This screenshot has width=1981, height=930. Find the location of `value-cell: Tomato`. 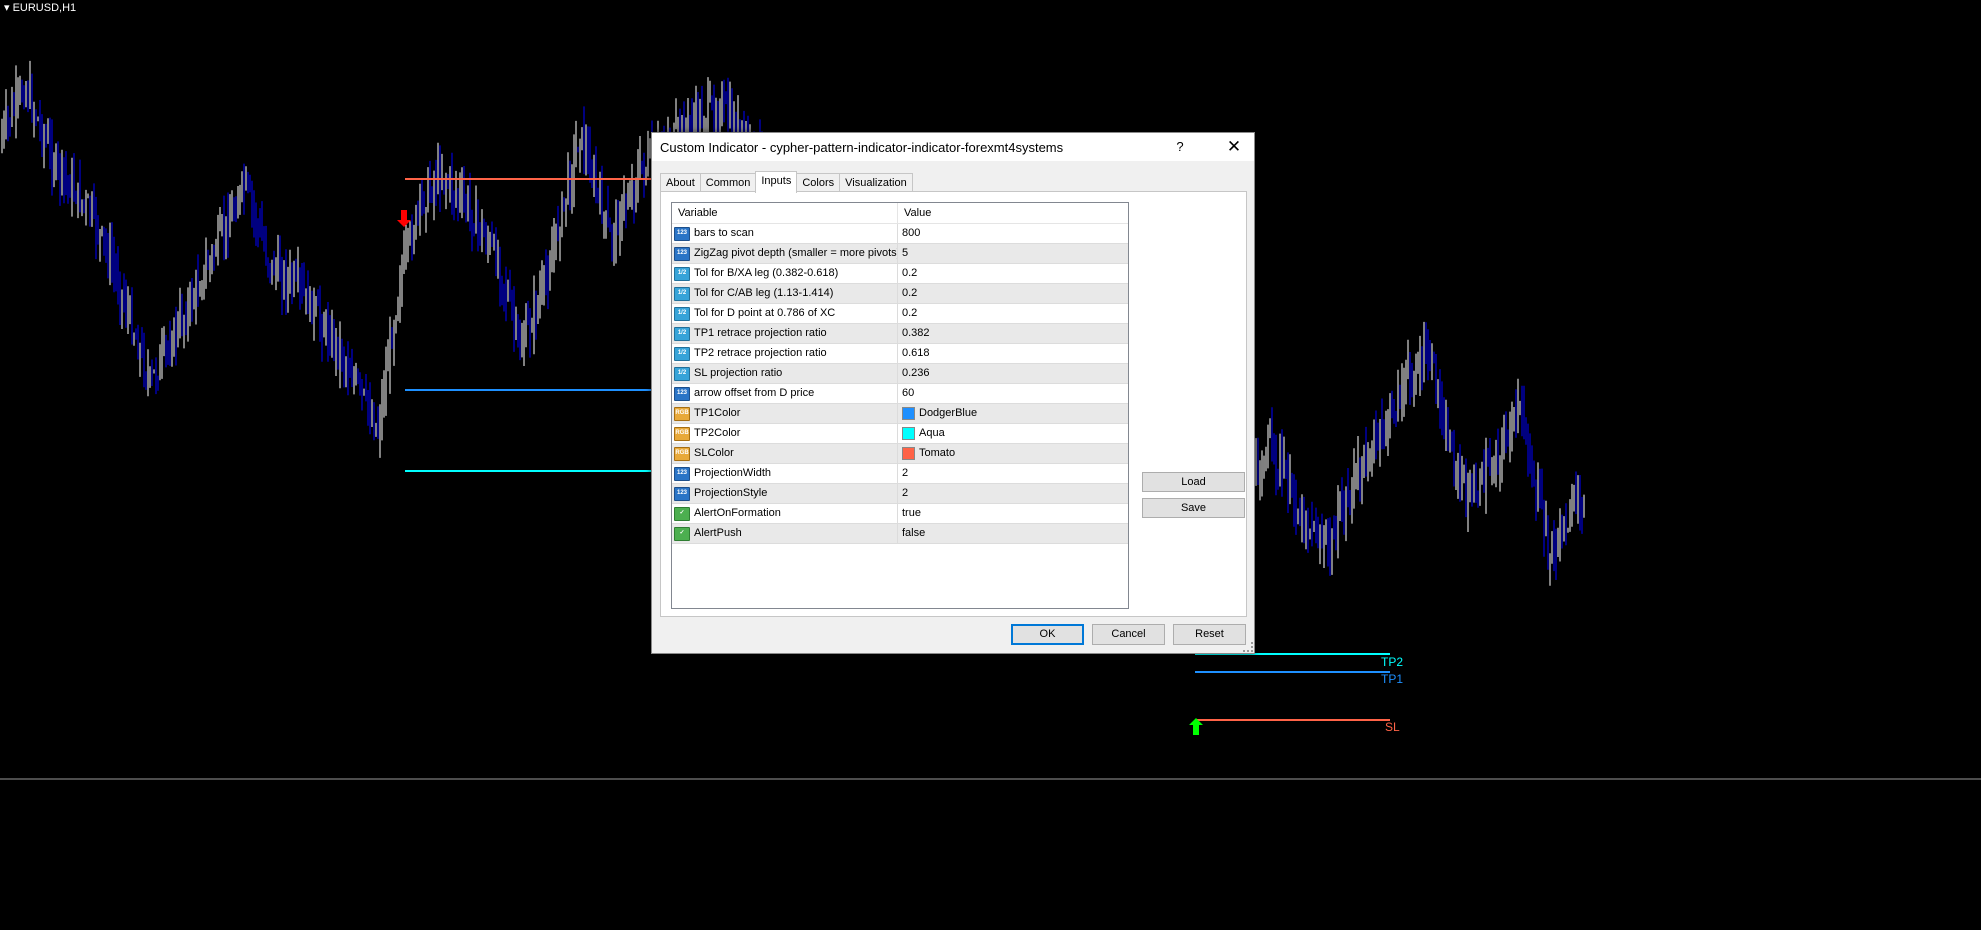

value-cell: Tomato is located at coordinates (1012, 453).